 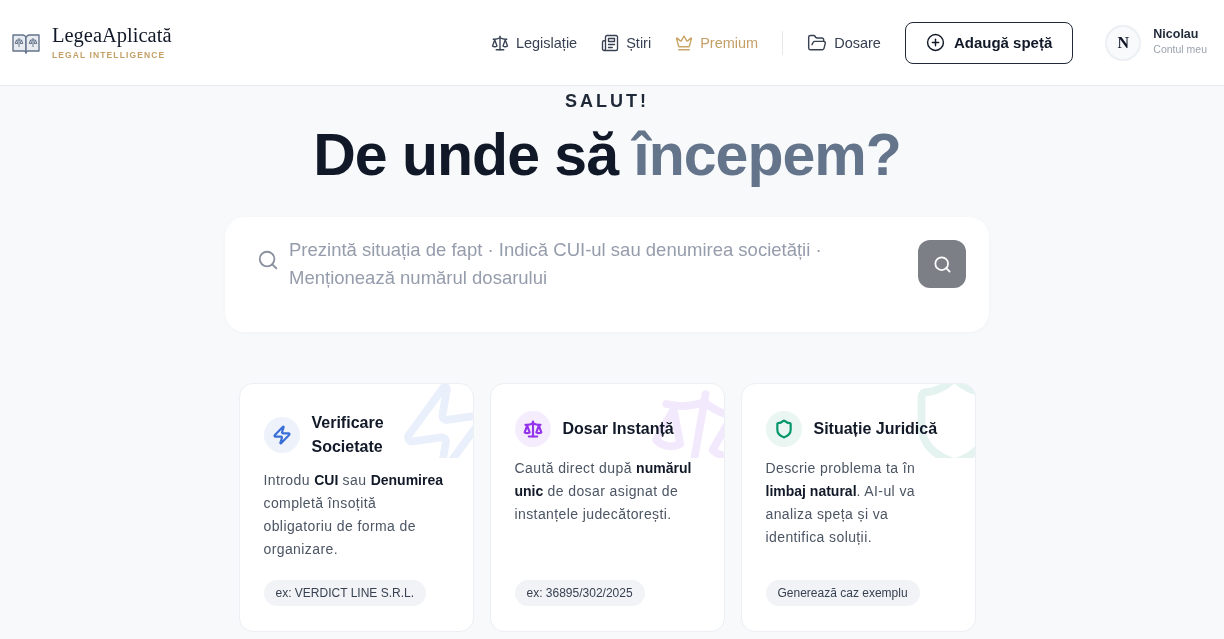 I want to click on add-case-button: Adaugă speță, so click(x=989, y=42).